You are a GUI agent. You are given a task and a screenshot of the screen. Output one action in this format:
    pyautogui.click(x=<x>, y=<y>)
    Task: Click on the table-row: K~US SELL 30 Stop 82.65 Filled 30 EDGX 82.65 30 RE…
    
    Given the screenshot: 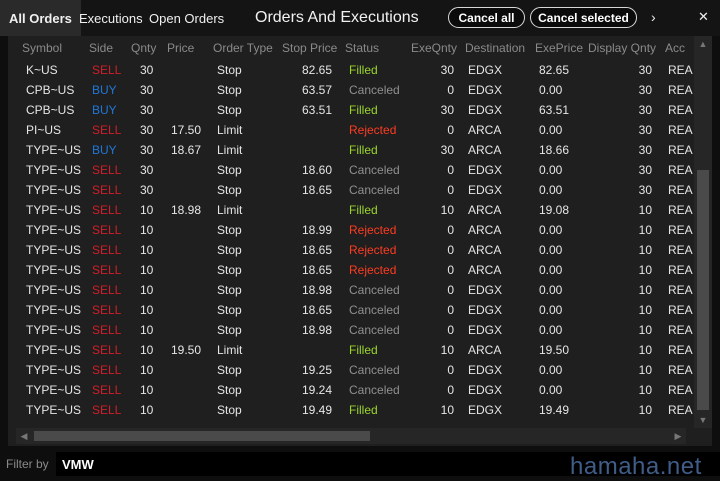 What is the action you would take?
    pyautogui.click(x=350, y=70)
    